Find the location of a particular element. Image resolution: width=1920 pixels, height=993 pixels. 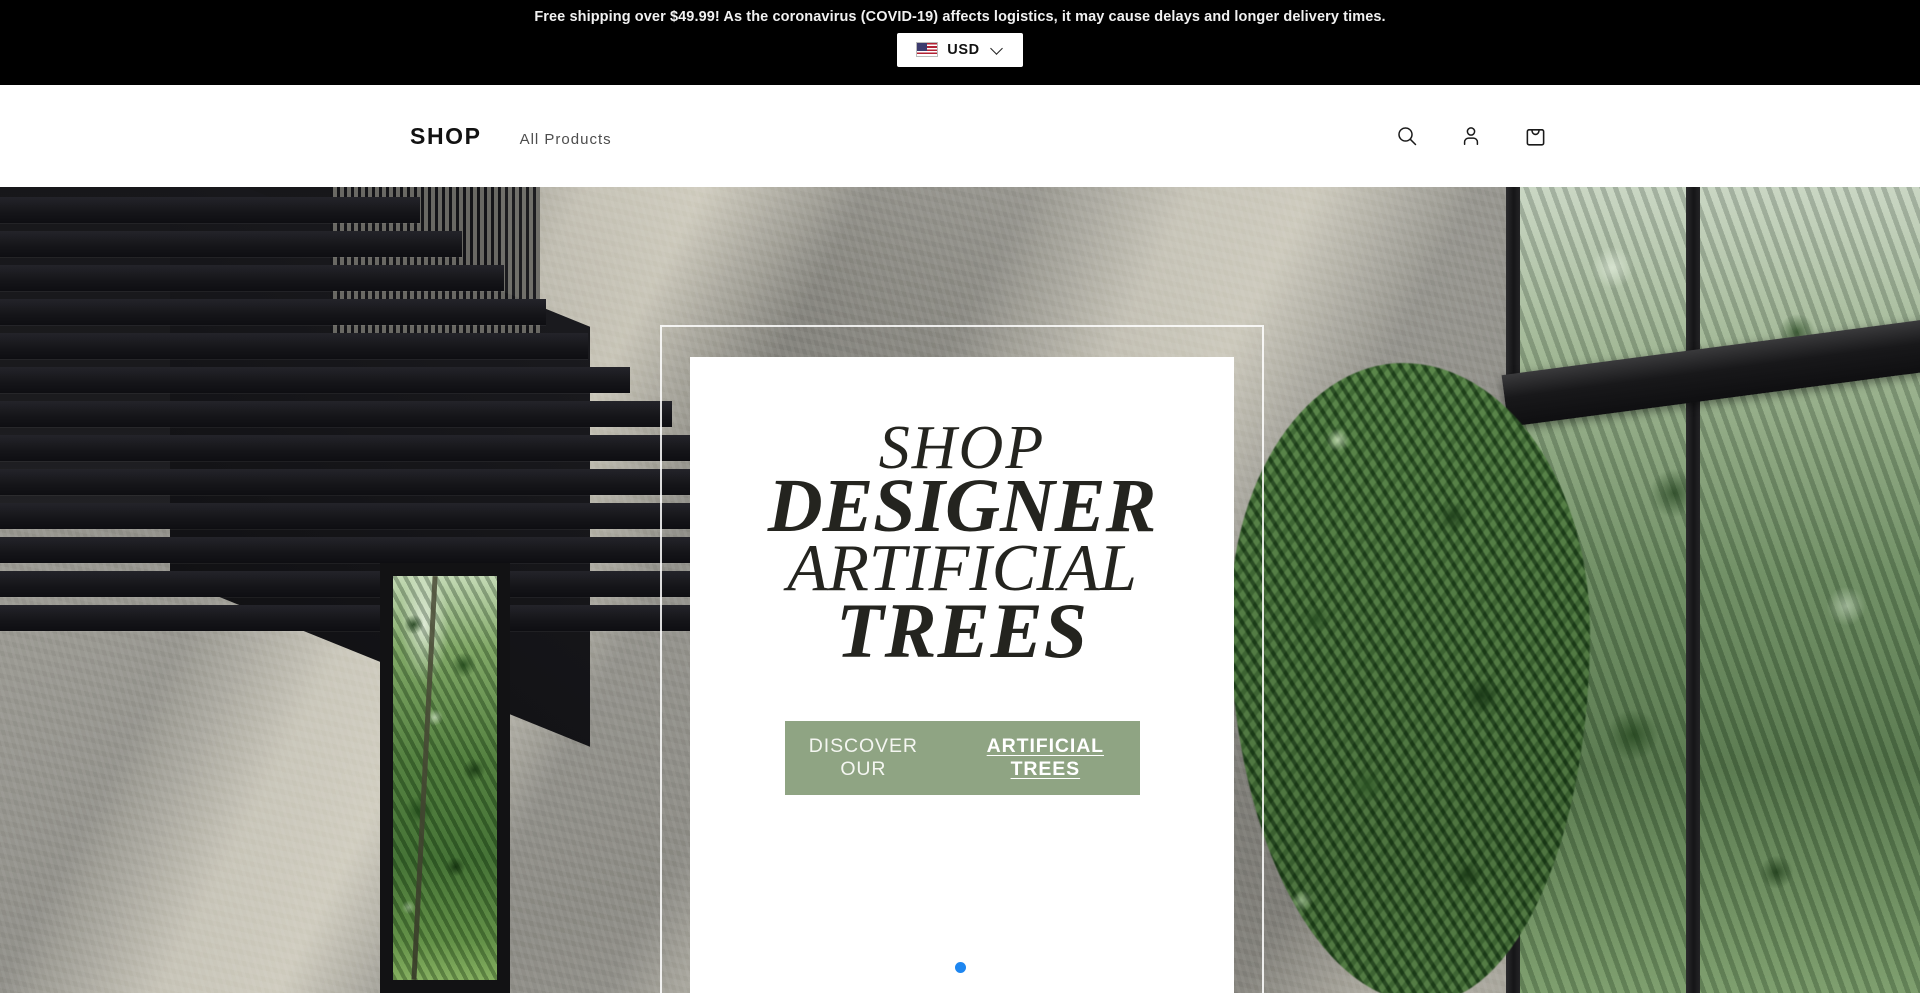

discover-artificial-trees-button: DISCOVER OUR ARTIFICIAL TREES is located at coordinates (962, 757).